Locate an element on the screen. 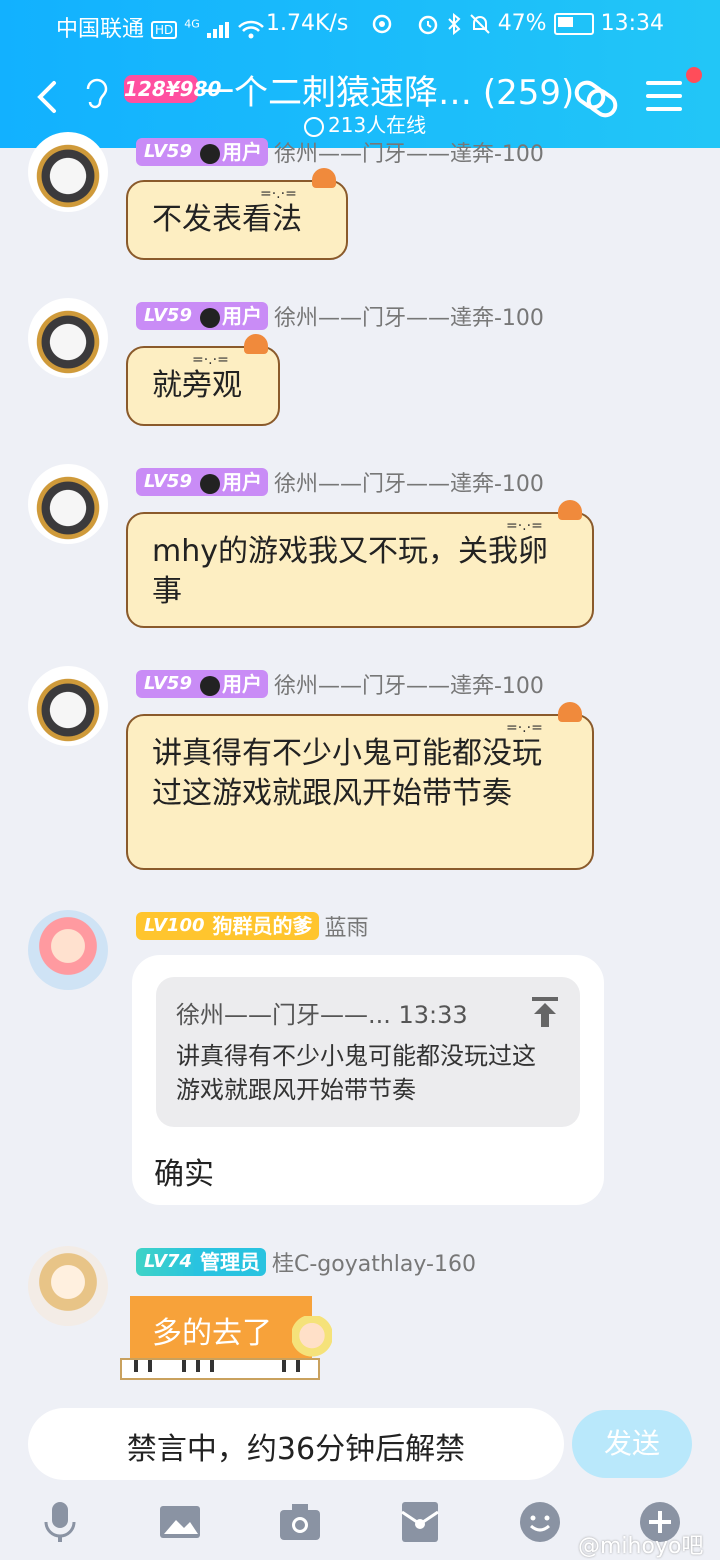 This screenshot has width=720, height=1560. carrier: 中国联通 is located at coordinates (100, 29).